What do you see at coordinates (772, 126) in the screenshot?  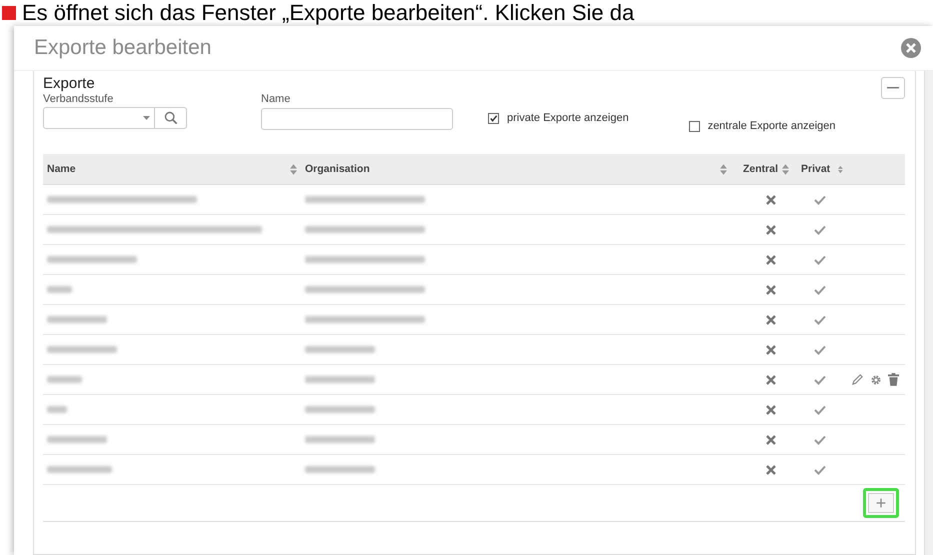 I see `checkbox-label: zentrale Exporte anzeigen` at bounding box center [772, 126].